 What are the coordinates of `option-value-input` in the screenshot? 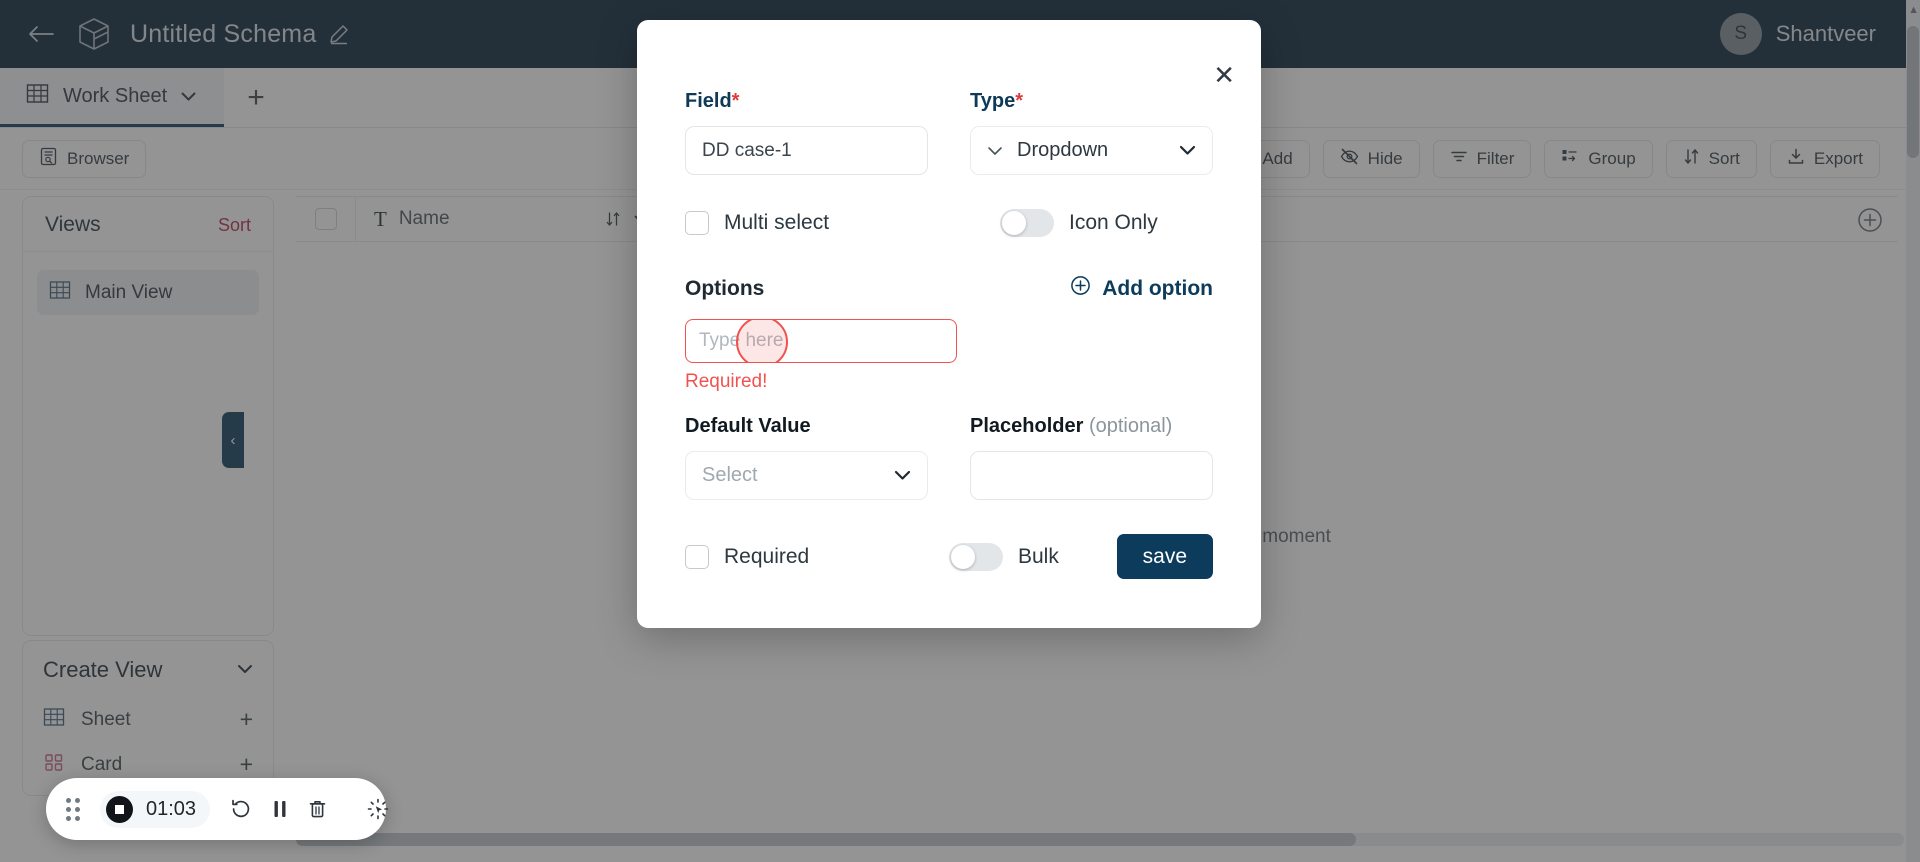 It's located at (821, 341).